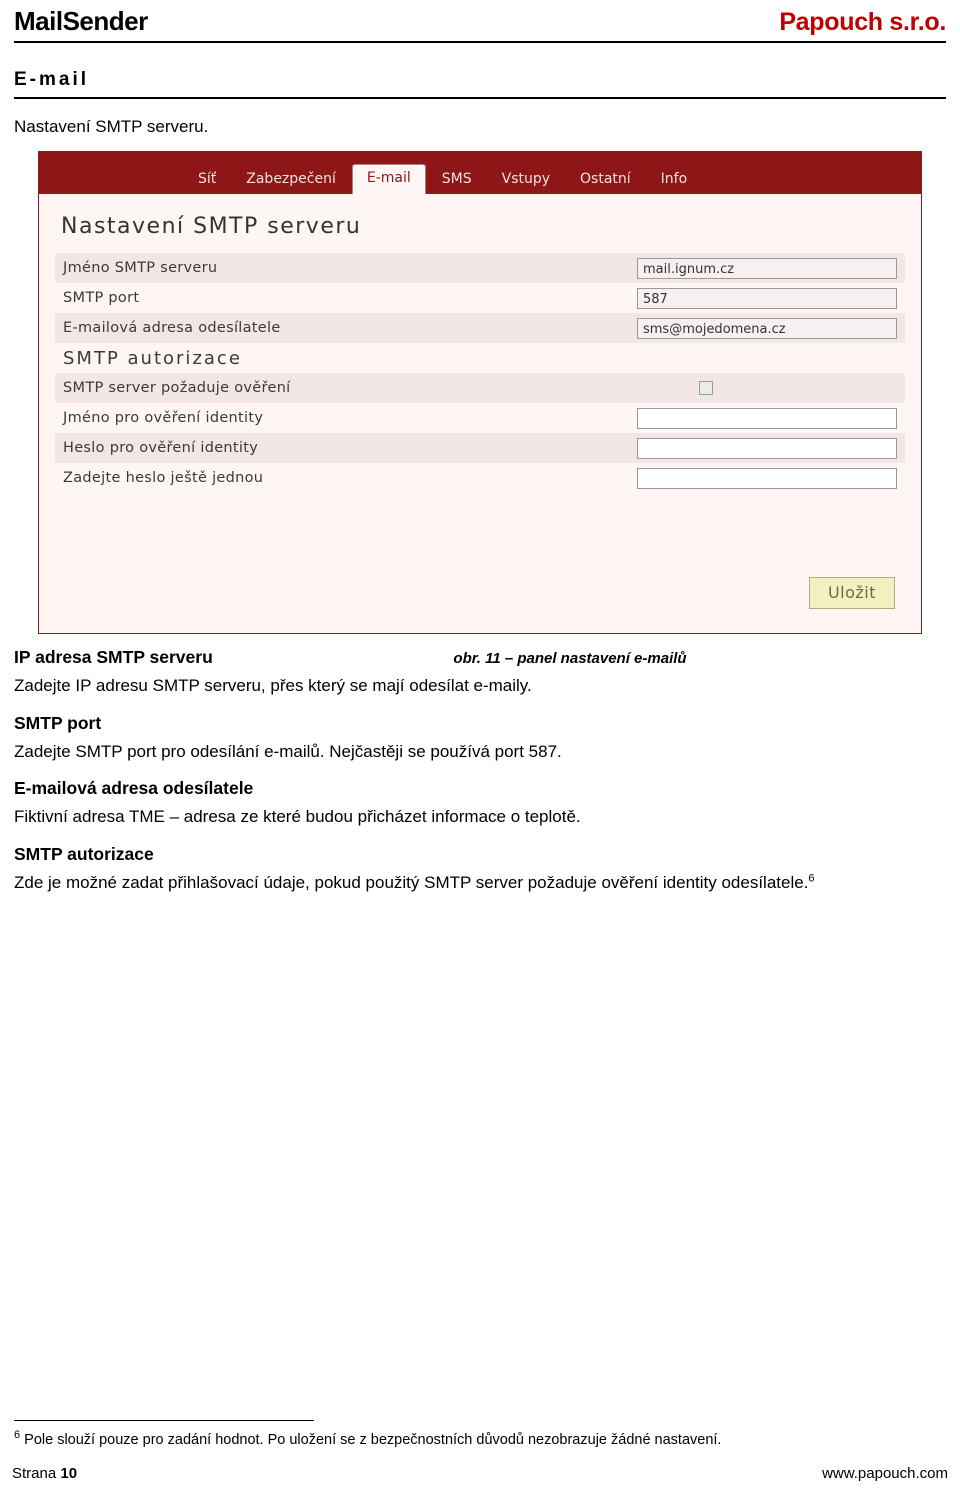  What do you see at coordinates (480, 268) in the screenshot?
I see `row-smtp-server-name: Jméno SMTP serveru mail.ignum.cz` at bounding box center [480, 268].